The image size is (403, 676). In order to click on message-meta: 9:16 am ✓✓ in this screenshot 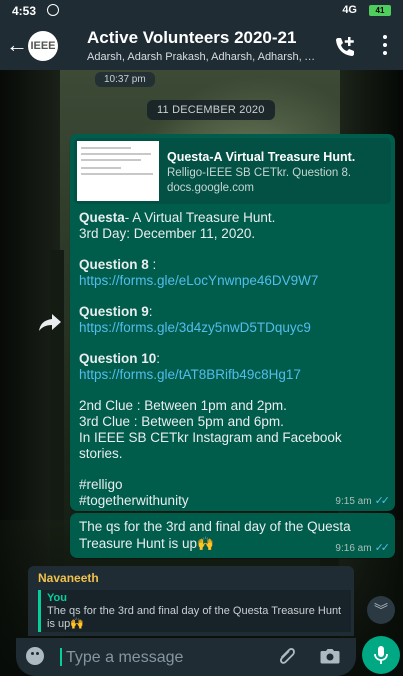, I will do `click(363, 547)`.